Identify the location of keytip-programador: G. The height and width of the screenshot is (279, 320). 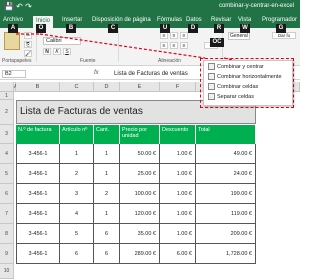
(281, 28).